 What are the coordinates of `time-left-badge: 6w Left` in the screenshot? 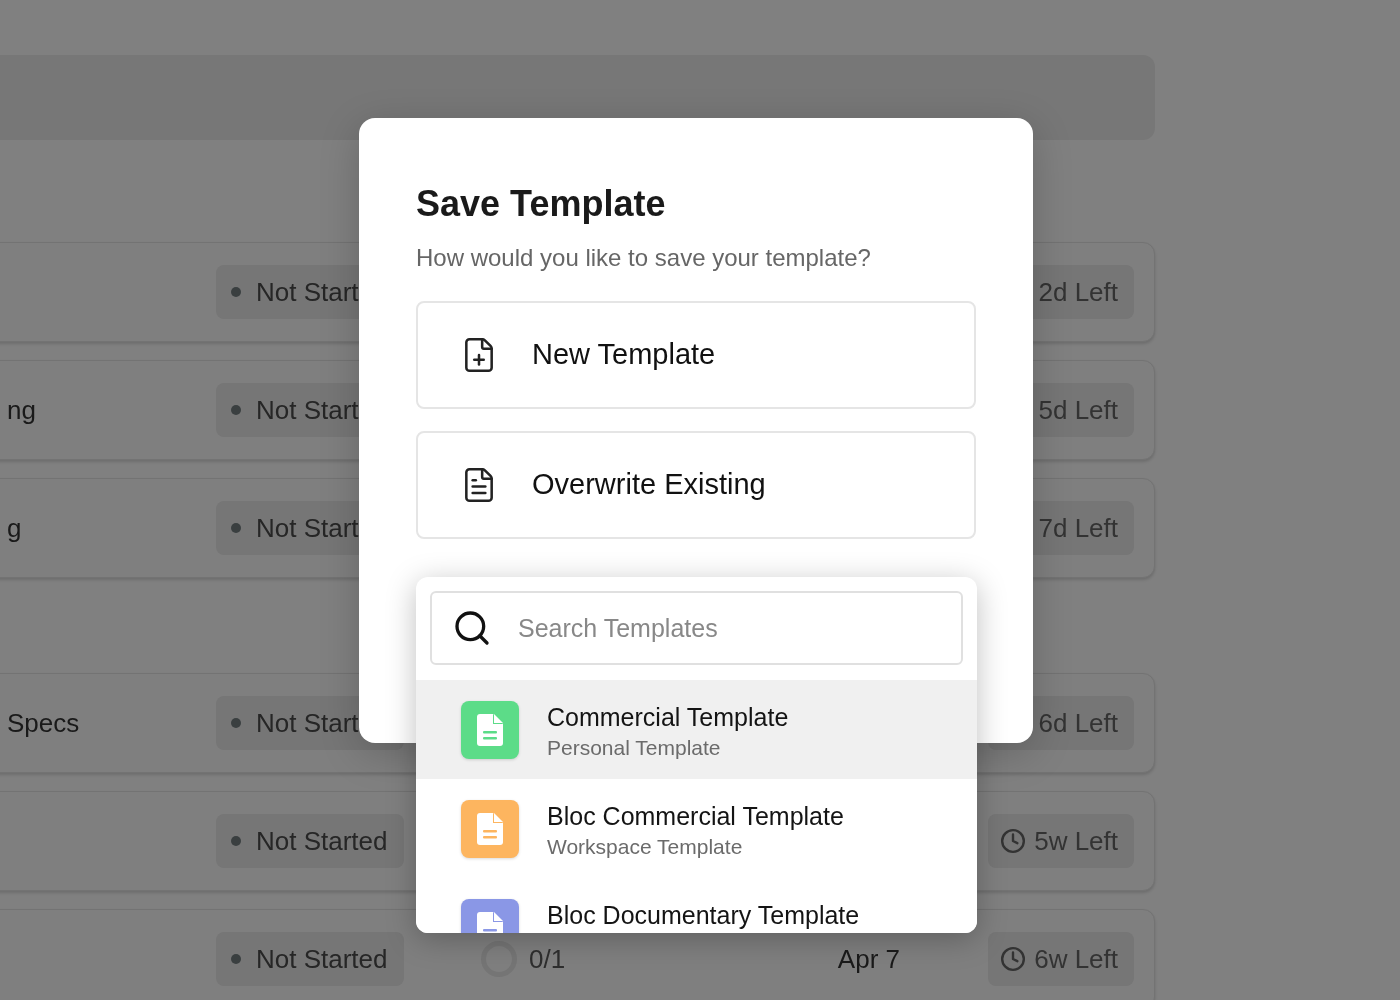 It's located at (1061, 959).